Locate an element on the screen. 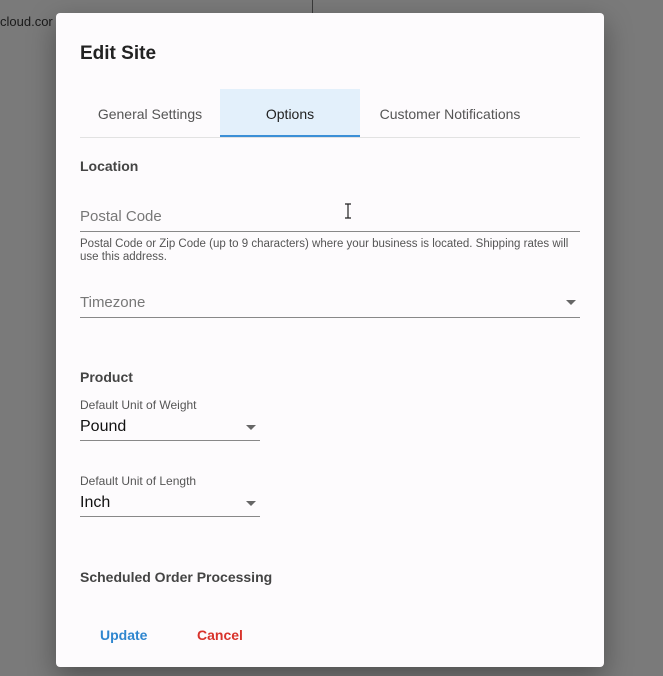  postal-code-placeholder: Postal Code is located at coordinates (121, 216).